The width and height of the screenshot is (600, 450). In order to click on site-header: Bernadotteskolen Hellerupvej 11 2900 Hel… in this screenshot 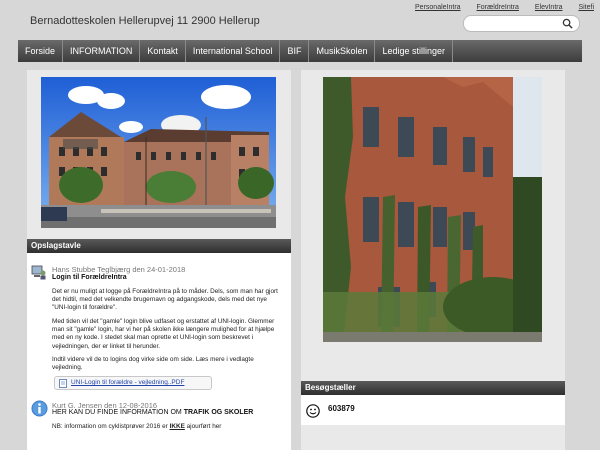, I will do `click(300, 20)`.